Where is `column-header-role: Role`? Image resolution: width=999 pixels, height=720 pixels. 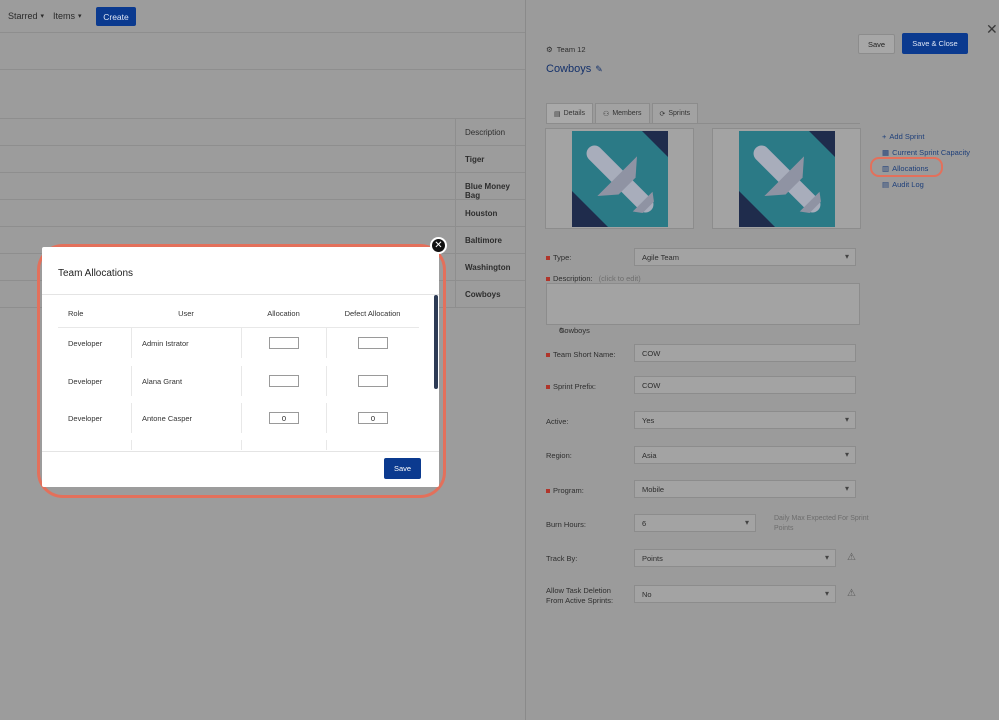
column-header-role: Role is located at coordinates (76, 313).